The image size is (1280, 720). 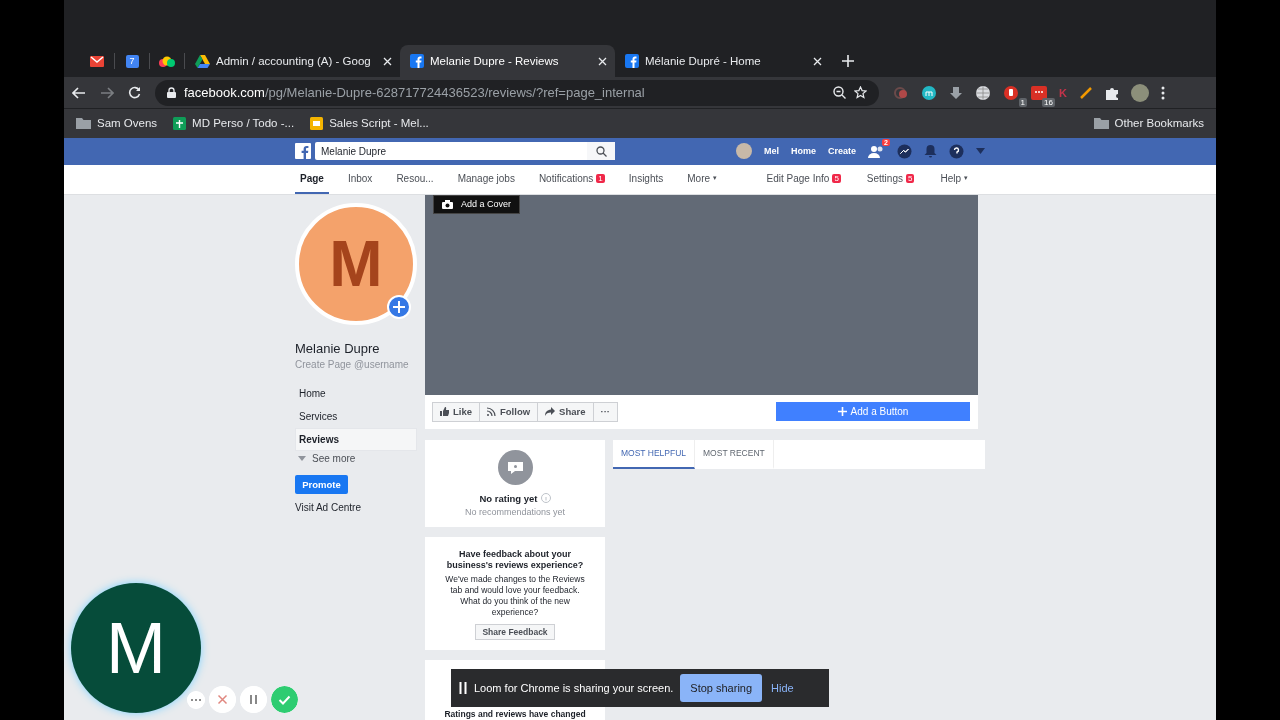 I want to click on hide-button: Hide, so click(x=782, y=688).